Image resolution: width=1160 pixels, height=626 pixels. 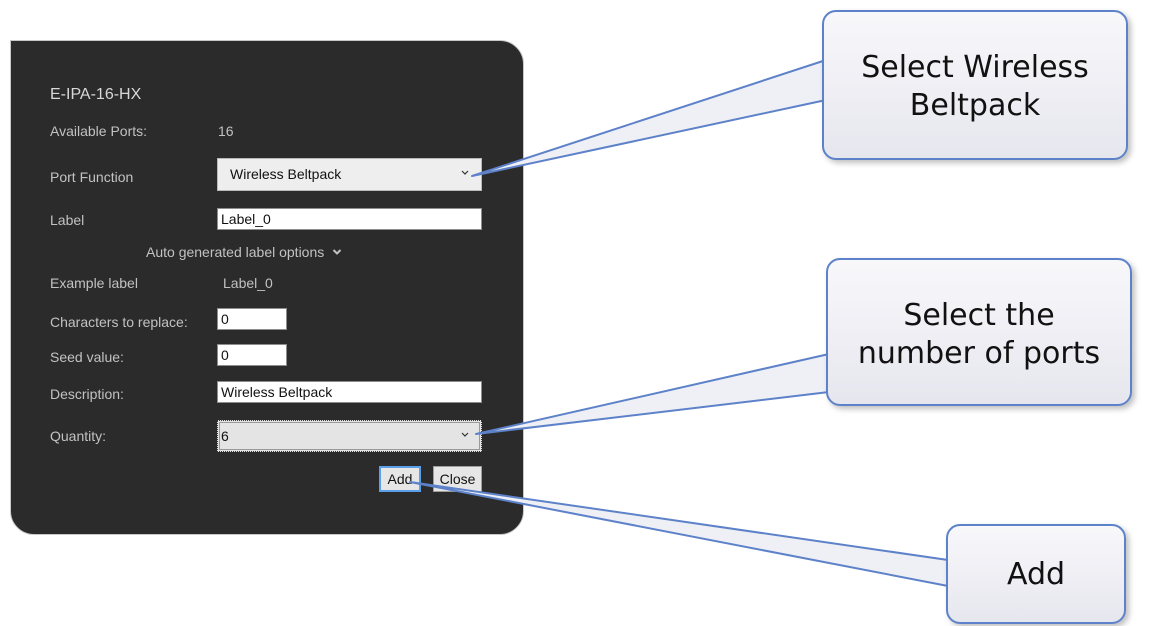 What do you see at coordinates (87, 394) in the screenshot?
I see `description-label: Description:` at bounding box center [87, 394].